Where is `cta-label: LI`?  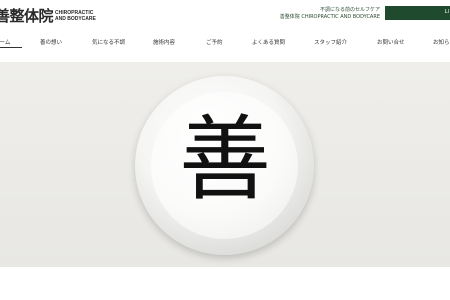 cta-label: LI is located at coordinates (446, 12).